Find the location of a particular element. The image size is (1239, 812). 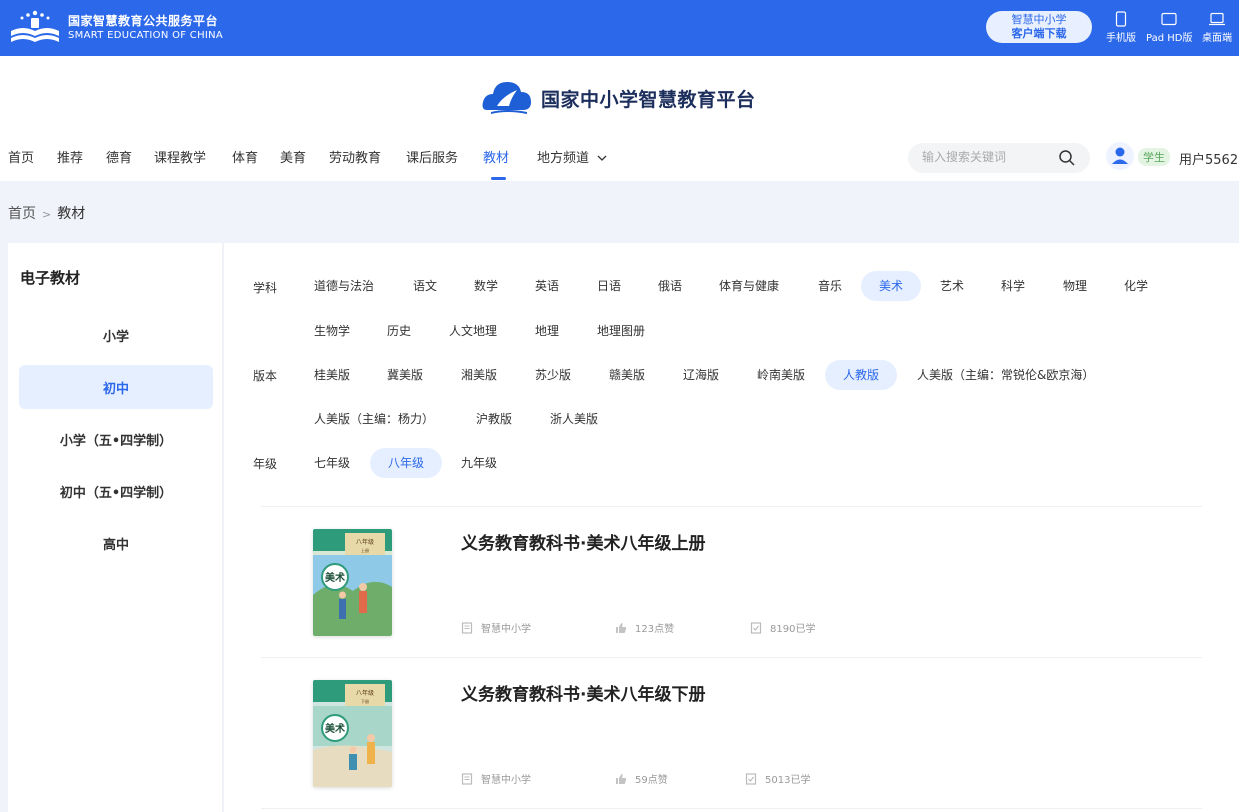

document-icon is located at coordinates (467, 627).